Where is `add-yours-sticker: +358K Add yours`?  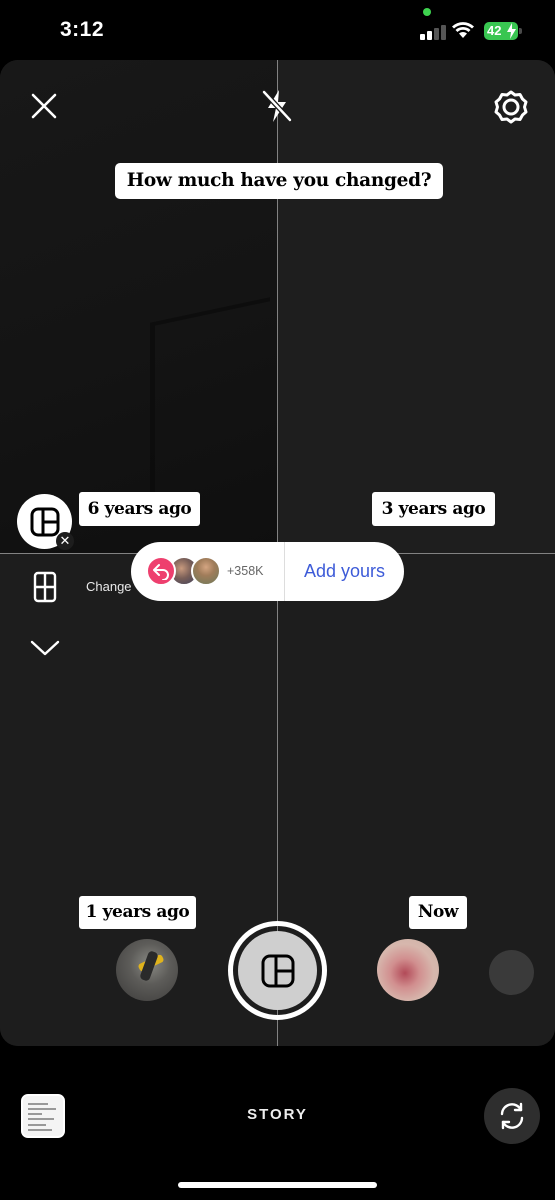
add-yours-sticker: +358K Add yours is located at coordinates (267, 571).